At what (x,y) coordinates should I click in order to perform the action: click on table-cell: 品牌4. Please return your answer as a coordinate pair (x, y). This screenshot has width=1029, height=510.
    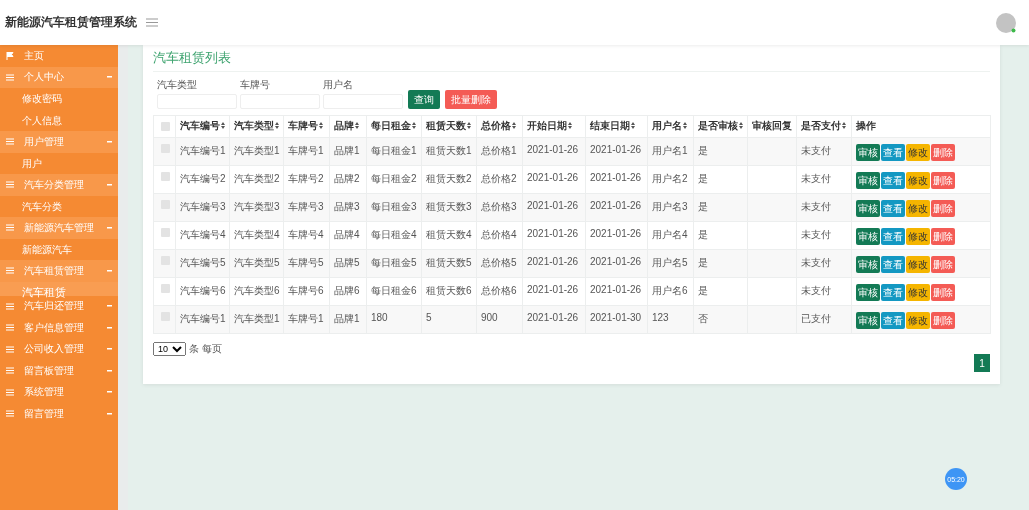
    Looking at the image, I should click on (347, 234).